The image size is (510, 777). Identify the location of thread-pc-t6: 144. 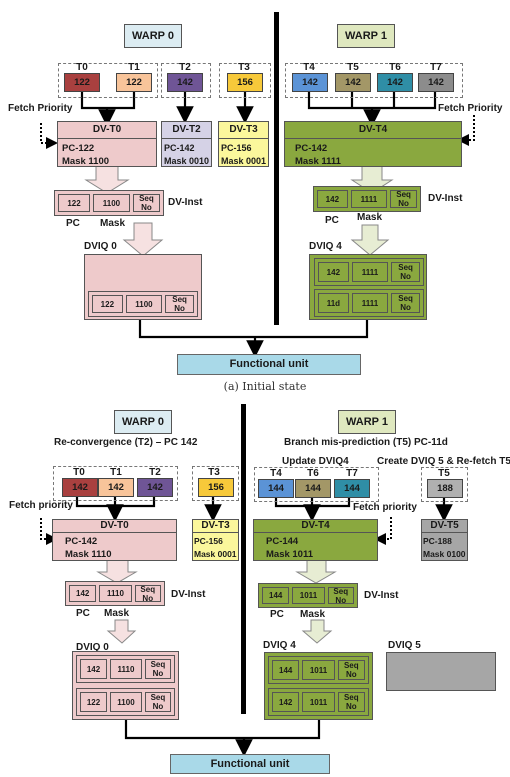
(313, 488).